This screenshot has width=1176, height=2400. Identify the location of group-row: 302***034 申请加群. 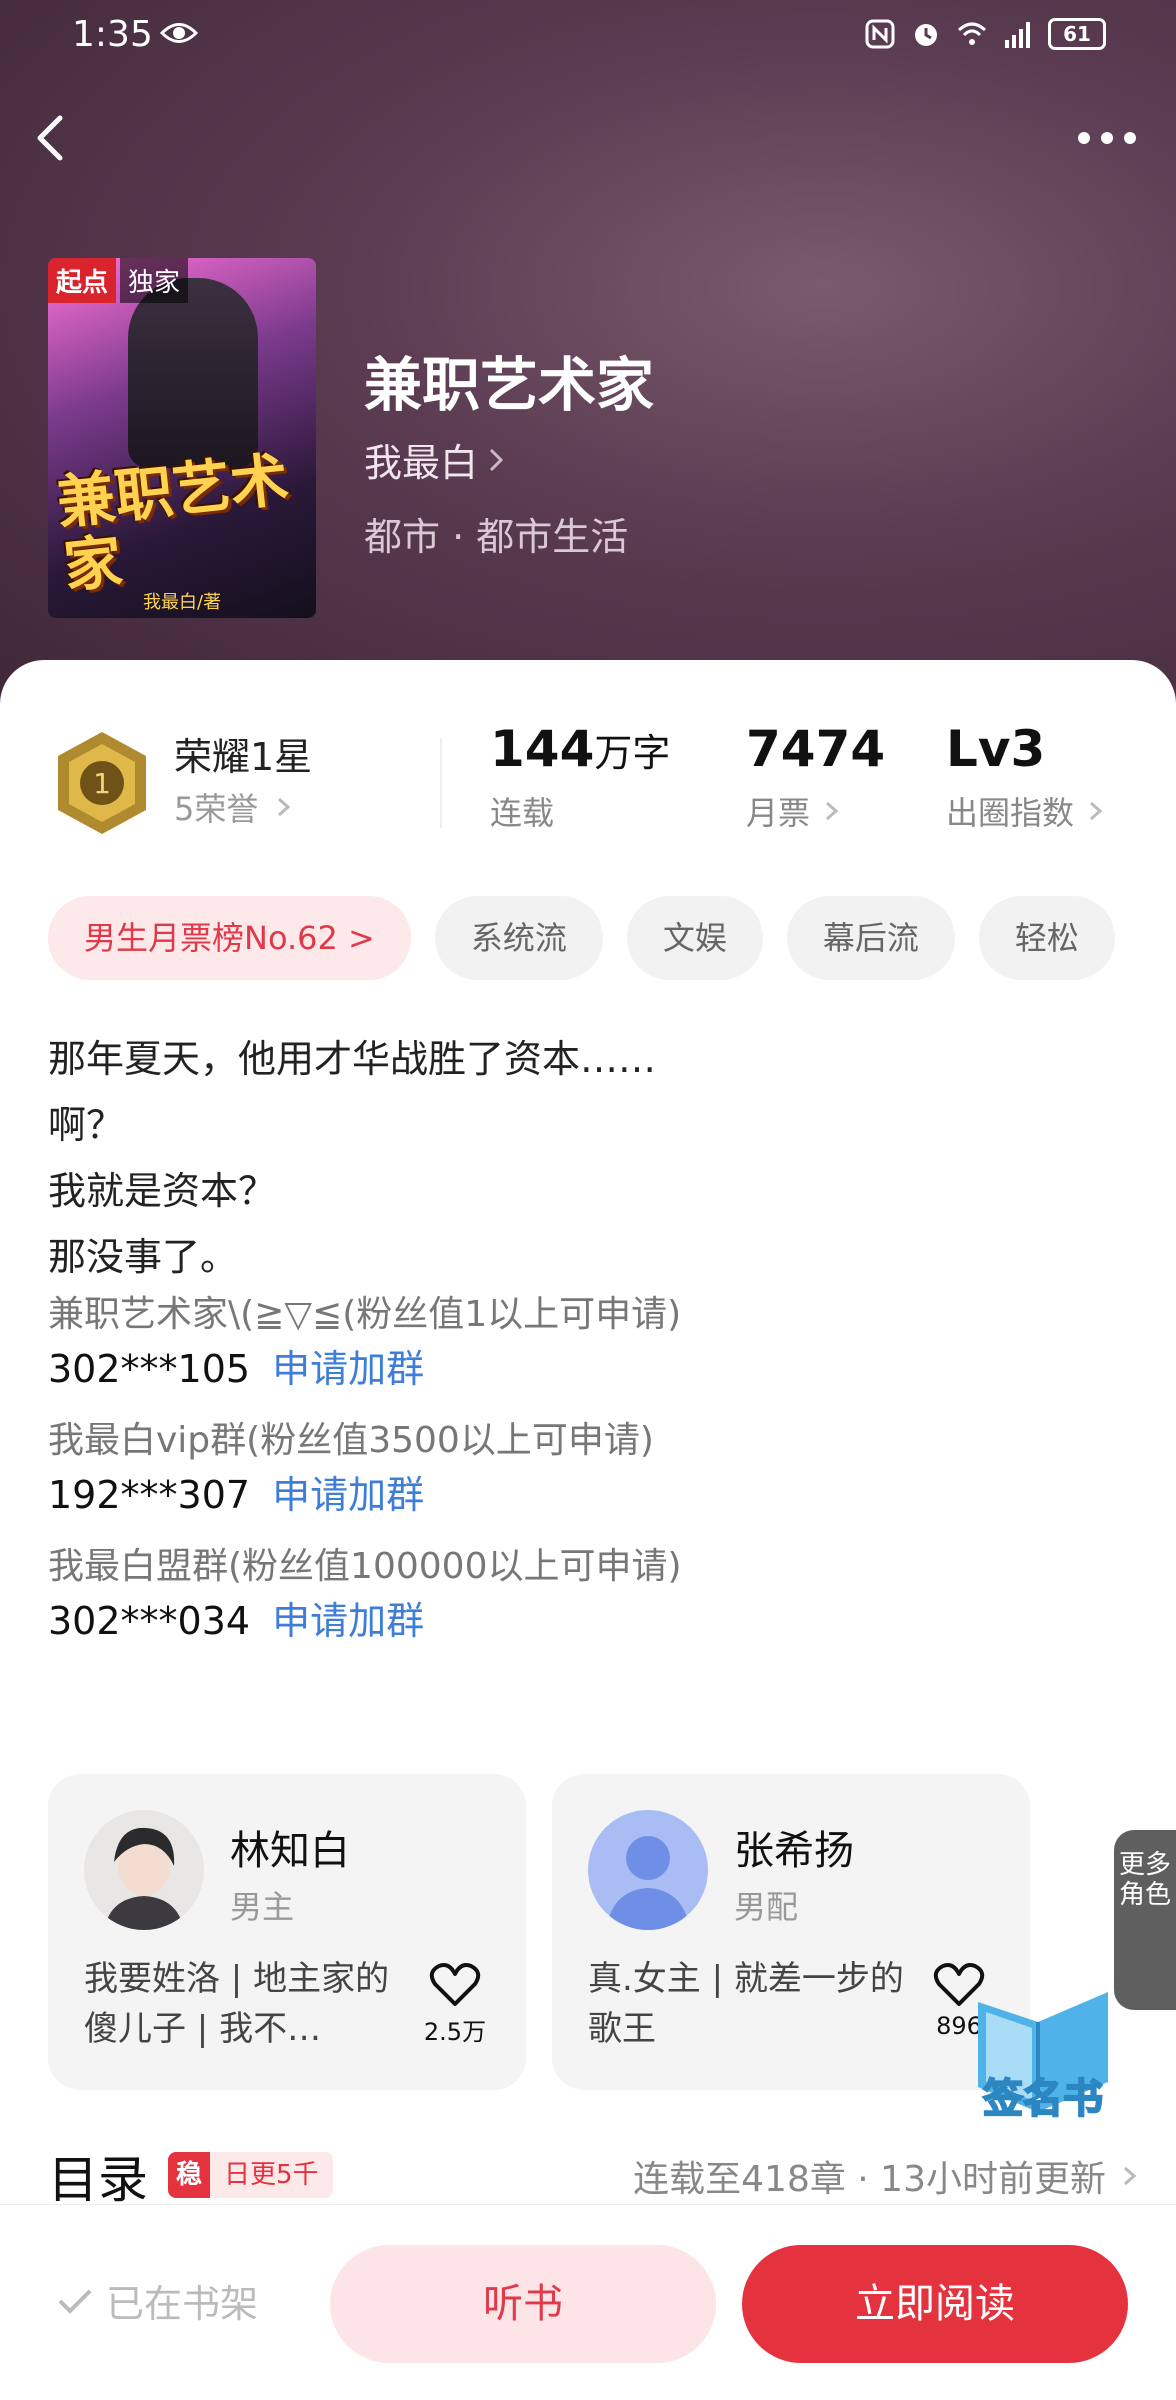
(588, 1621).